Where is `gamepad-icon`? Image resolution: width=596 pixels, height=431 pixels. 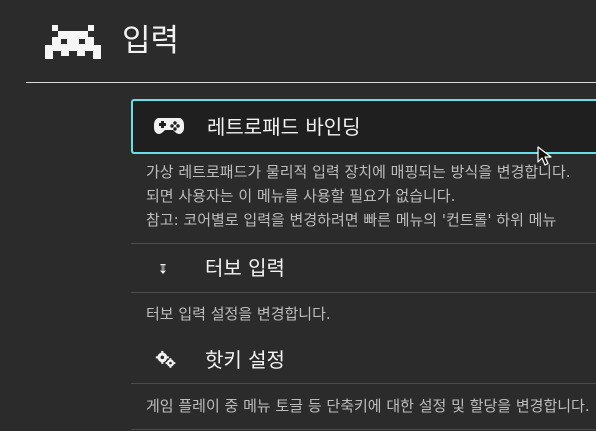
gamepad-icon is located at coordinates (169, 126).